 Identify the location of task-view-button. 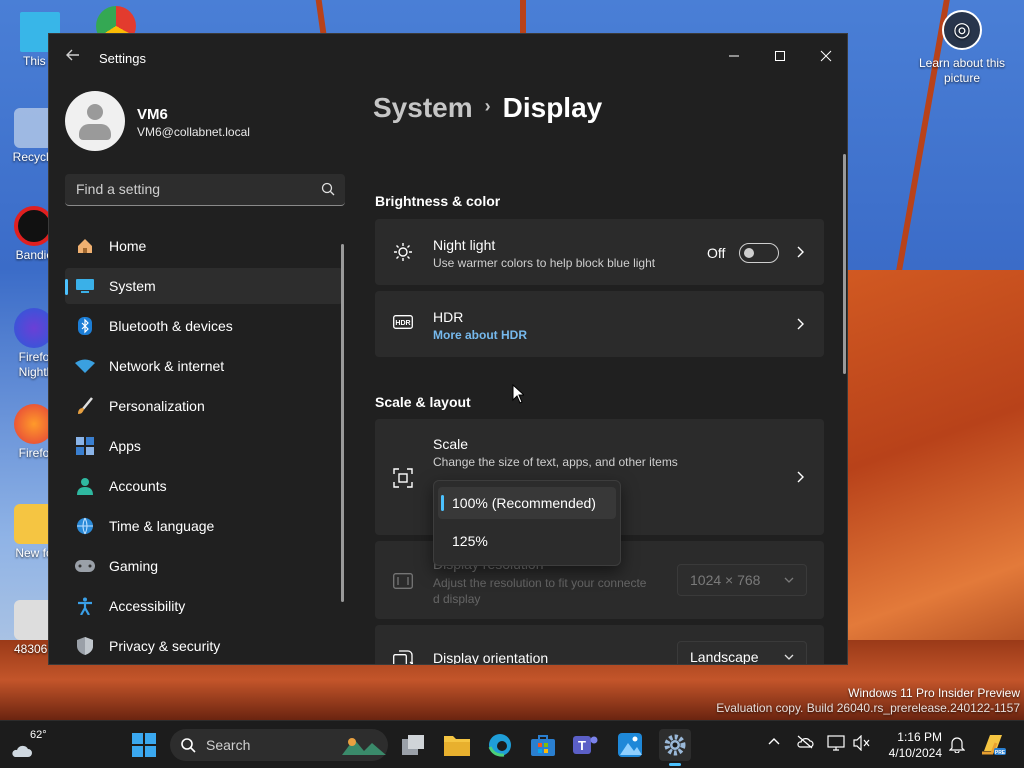
(414, 745).